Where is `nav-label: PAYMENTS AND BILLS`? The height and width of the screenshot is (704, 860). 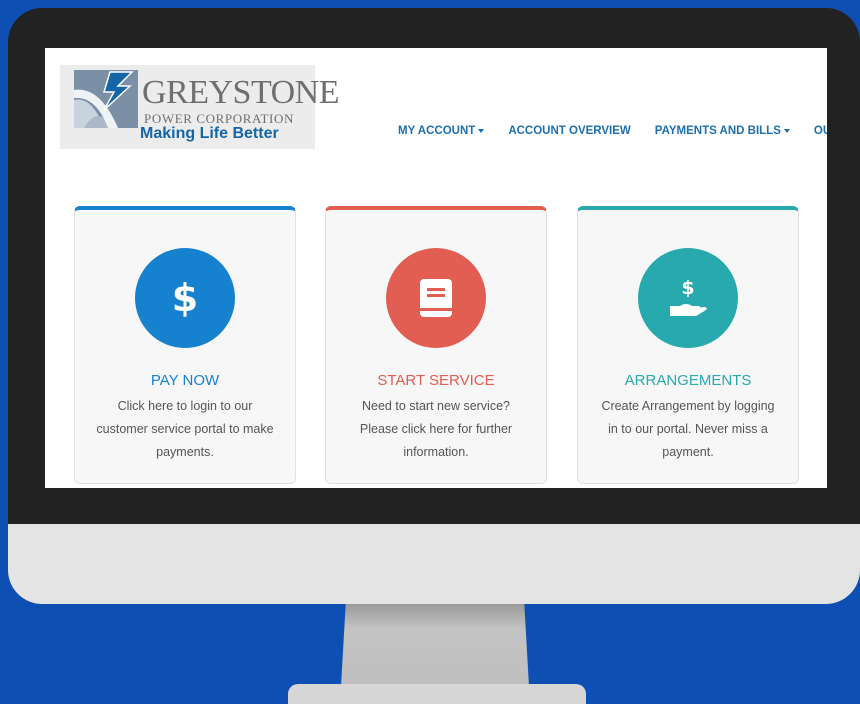
nav-label: PAYMENTS AND BILLS is located at coordinates (717, 131).